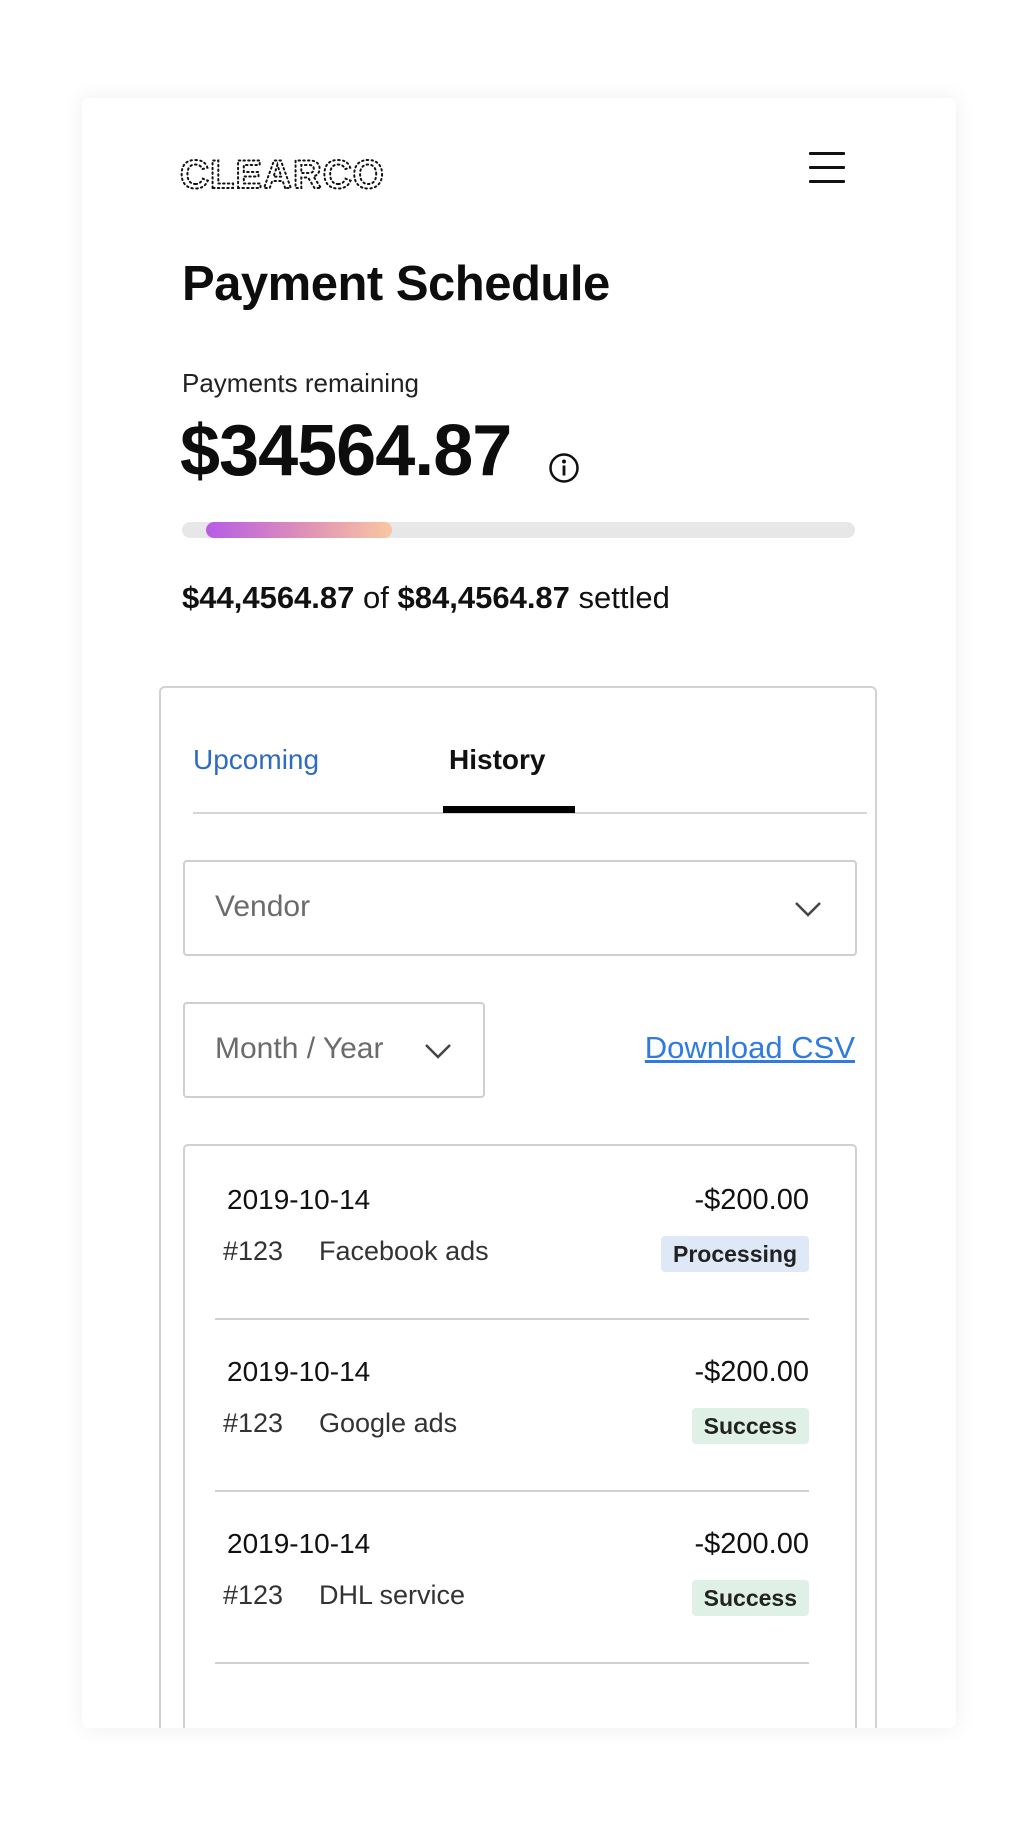 The width and height of the screenshot is (1032, 1846). What do you see at coordinates (263, 906) in the screenshot?
I see `vendor-select-value: Vendor` at bounding box center [263, 906].